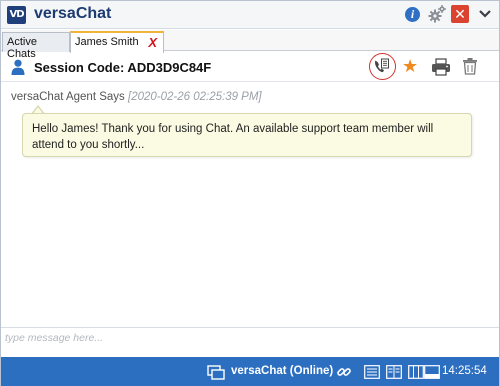  Describe the element at coordinates (344, 372) in the screenshot. I see `link-icon` at that location.